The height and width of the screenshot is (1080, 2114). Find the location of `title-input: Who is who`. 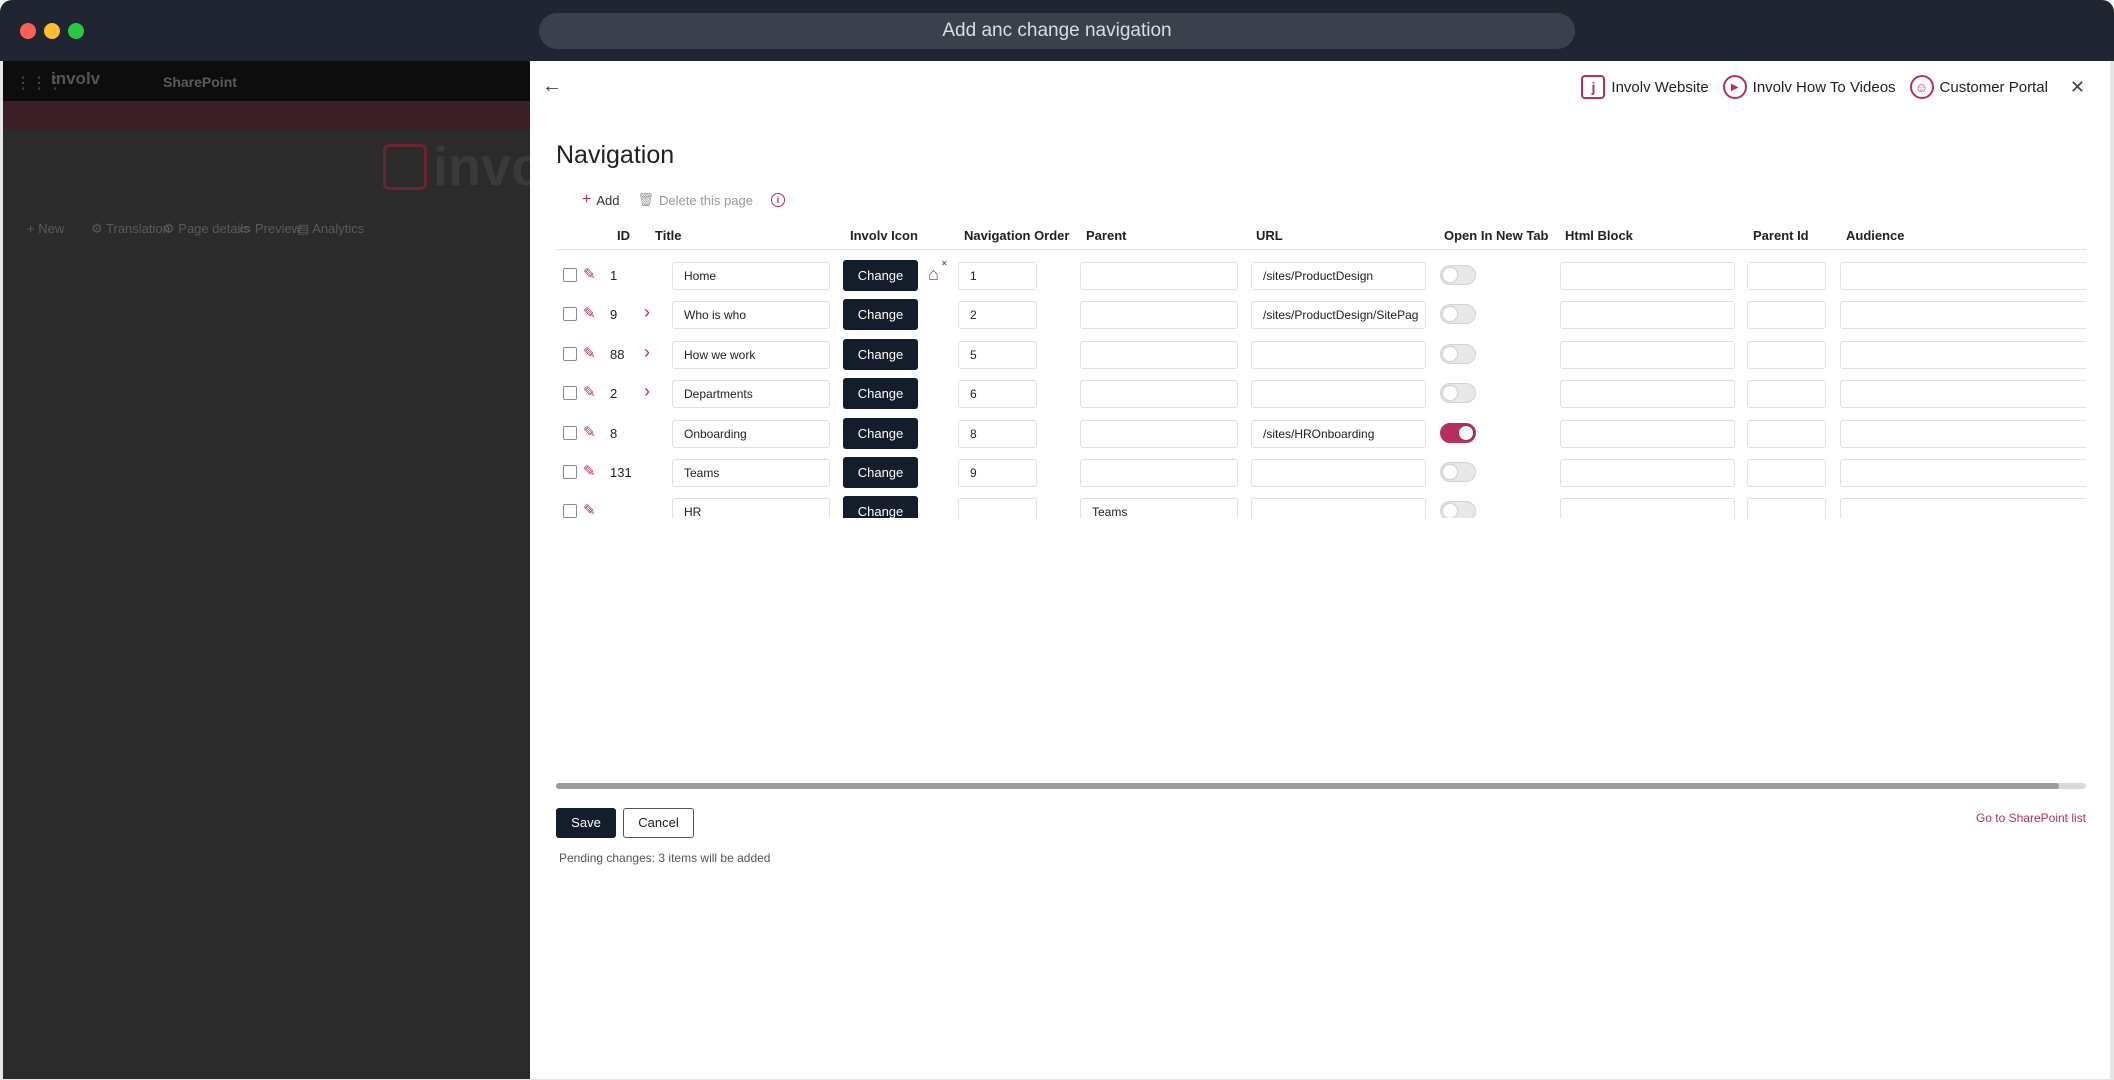

title-input: Who is who is located at coordinates (751, 315).